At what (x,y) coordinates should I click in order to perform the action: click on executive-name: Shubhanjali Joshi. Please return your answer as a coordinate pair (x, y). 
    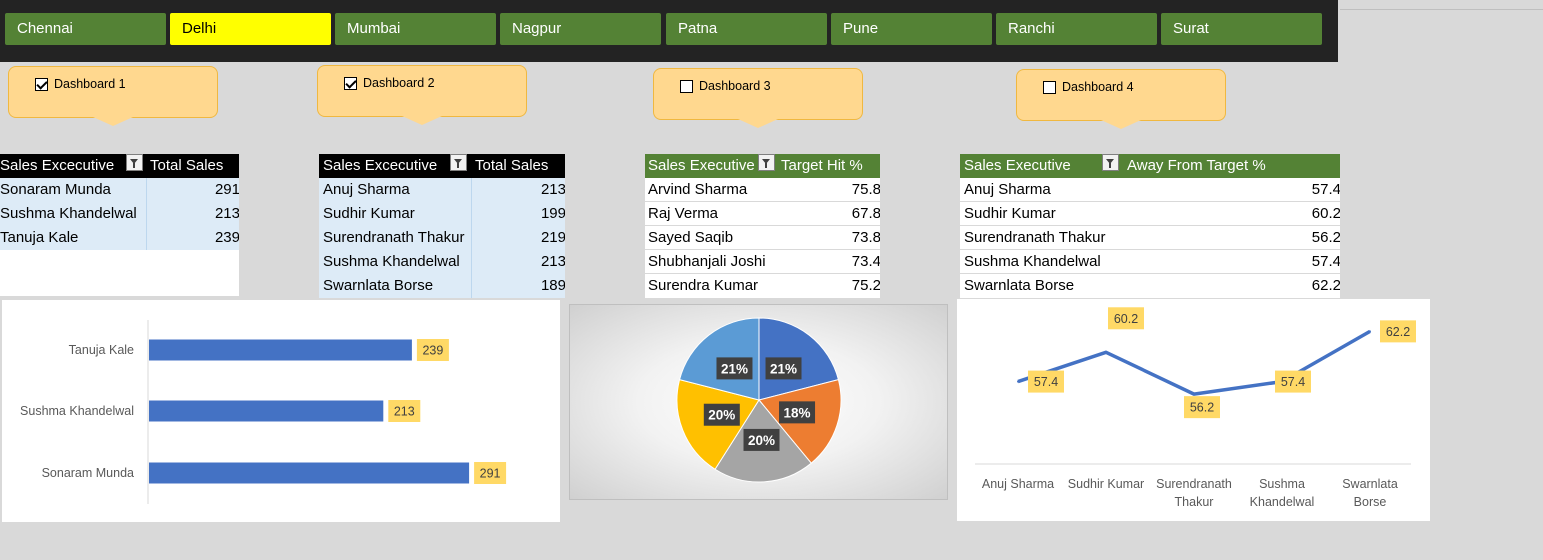
    Looking at the image, I should click on (707, 261).